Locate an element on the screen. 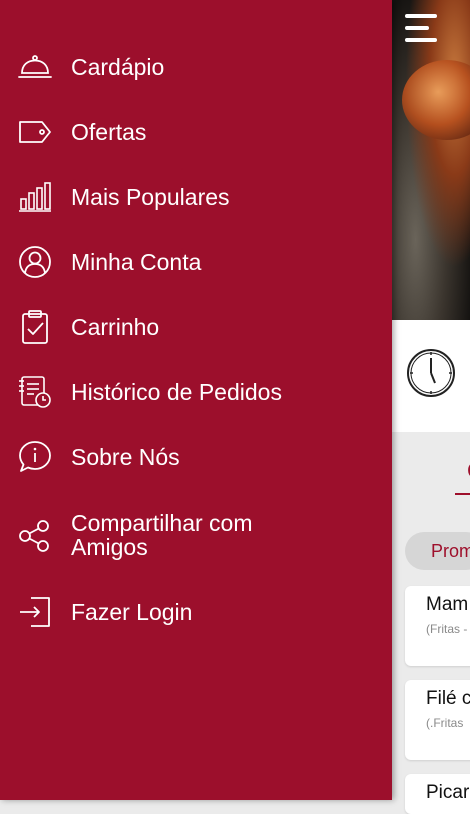 The image size is (470, 814). menu-item-minha-conta: Minha Conta is located at coordinates (196, 262).